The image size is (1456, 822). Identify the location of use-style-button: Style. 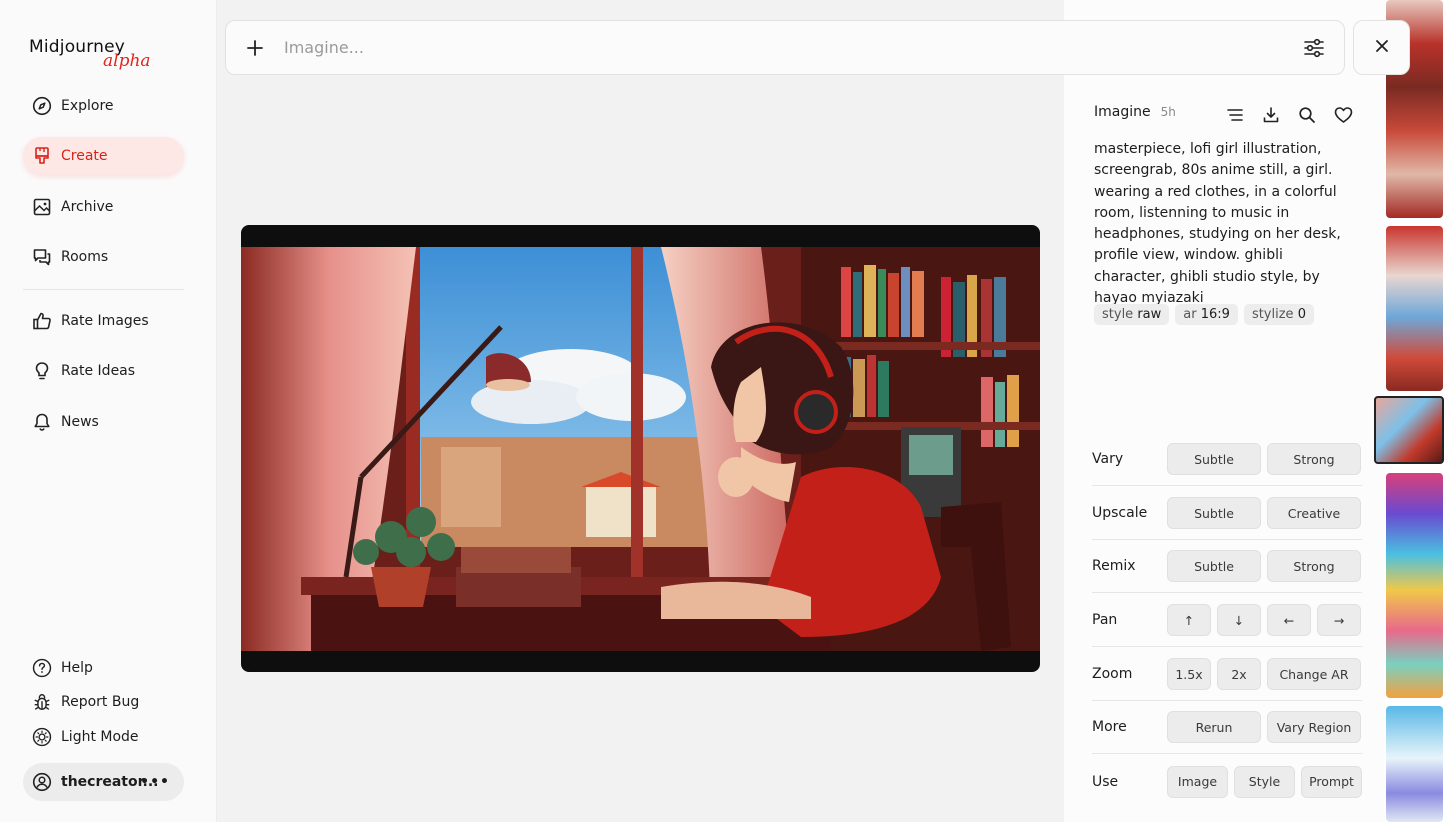
(1264, 781).